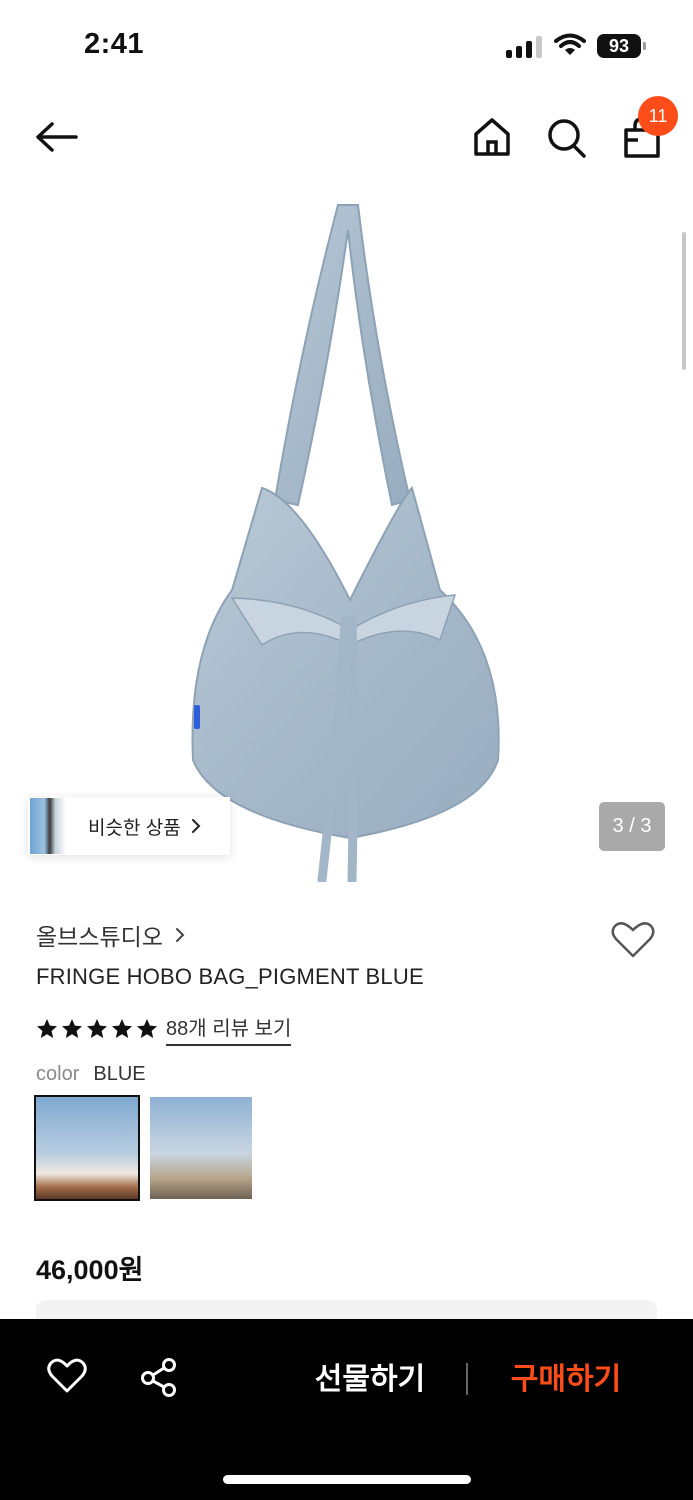  What do you see at coordinates (570, 44) in the screenshot?
I see `wifi-icon` at bounding box center [570, 44].